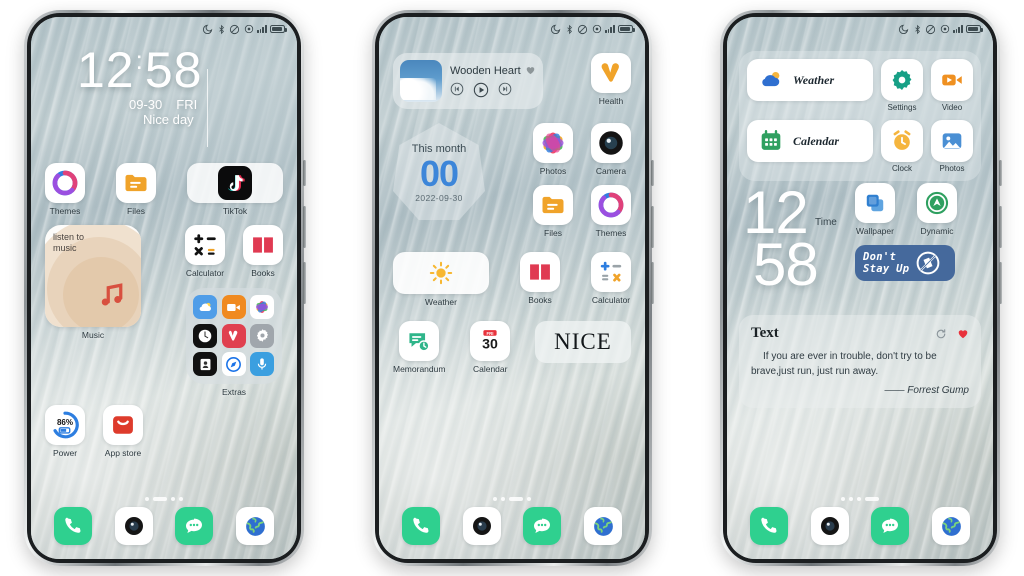 Image resolution: width=1024 pixels, height=576 pixels. I want to click on files-icon, so click(136, 183).